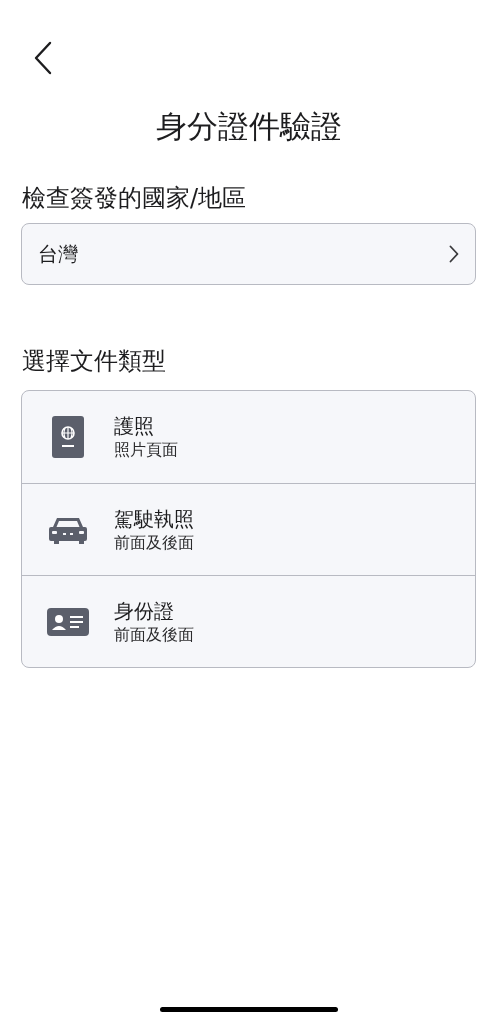  Describe the element at coordinates (68, 621) in the screenshot. I see `id-card-icon` at that location.